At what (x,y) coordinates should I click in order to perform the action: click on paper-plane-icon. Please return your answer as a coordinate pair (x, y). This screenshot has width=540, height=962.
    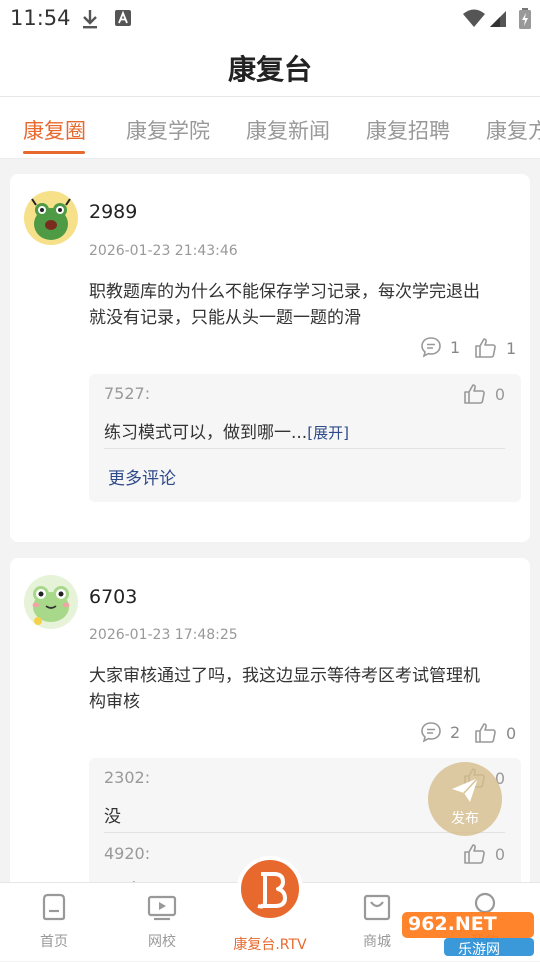
    Looking at the image, I should click on (465, 789).